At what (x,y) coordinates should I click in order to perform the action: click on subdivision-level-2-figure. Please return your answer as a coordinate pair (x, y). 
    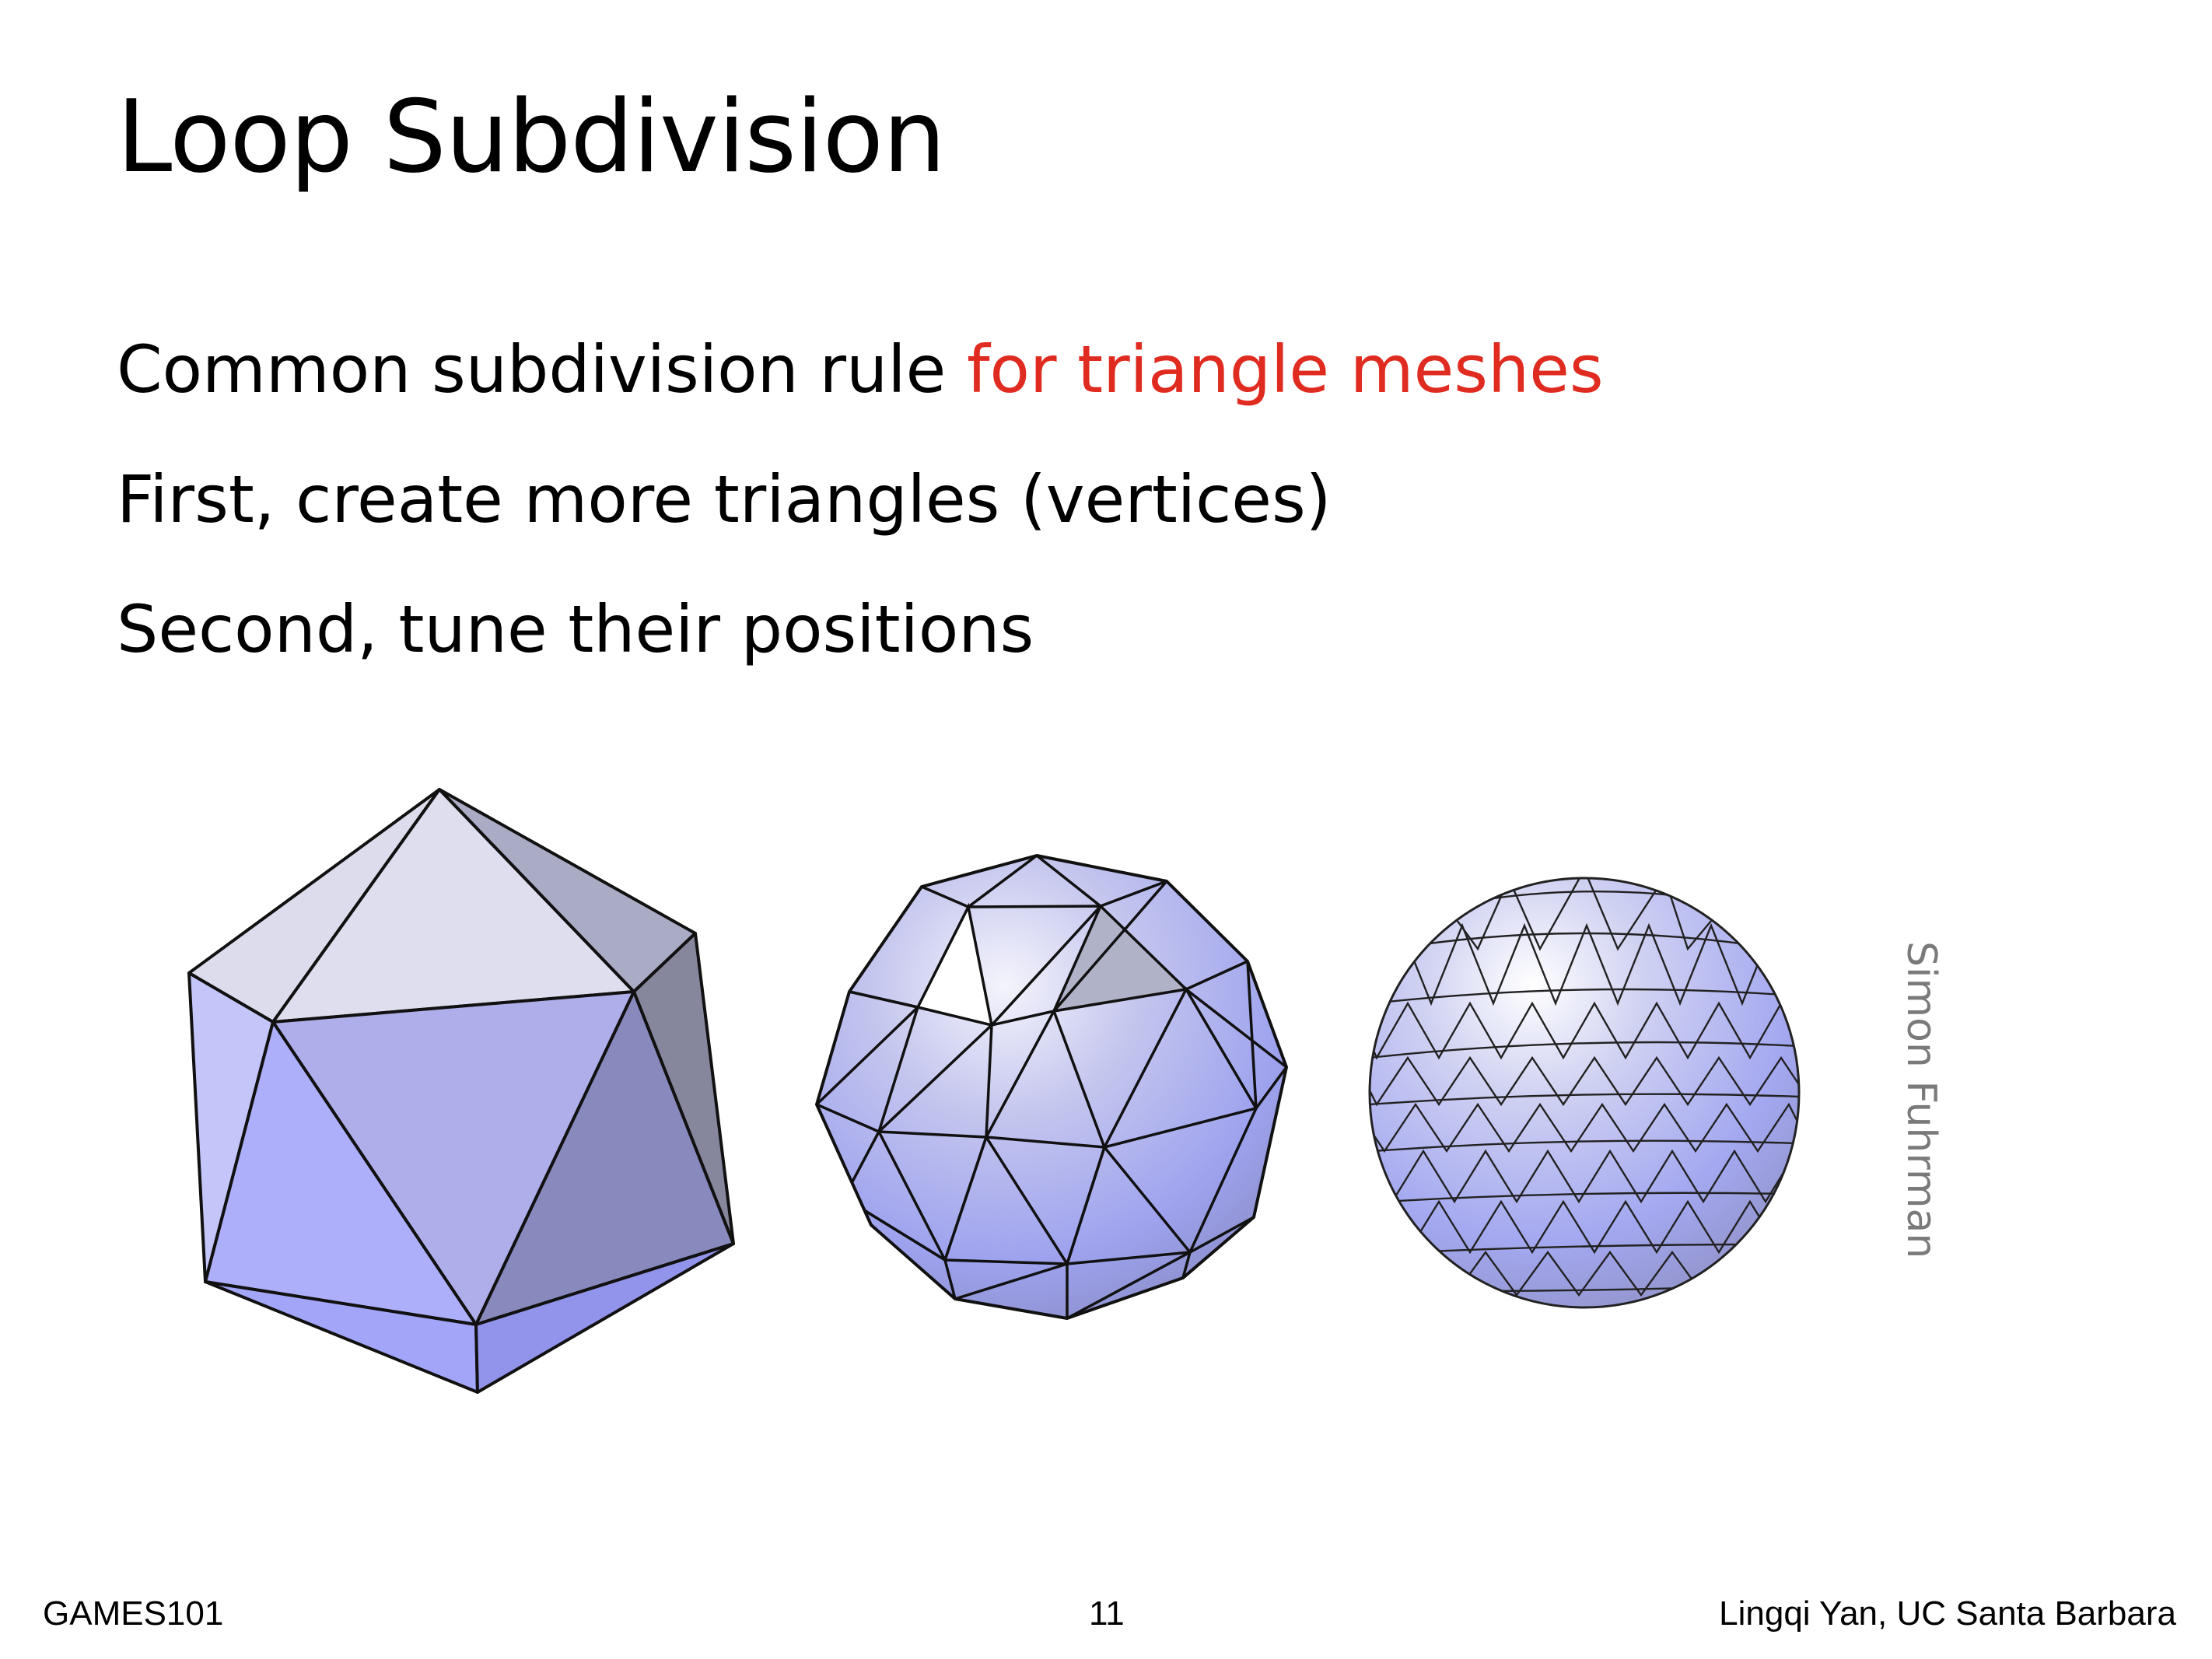
    Looking at the image, I should click on (1584, 1093).